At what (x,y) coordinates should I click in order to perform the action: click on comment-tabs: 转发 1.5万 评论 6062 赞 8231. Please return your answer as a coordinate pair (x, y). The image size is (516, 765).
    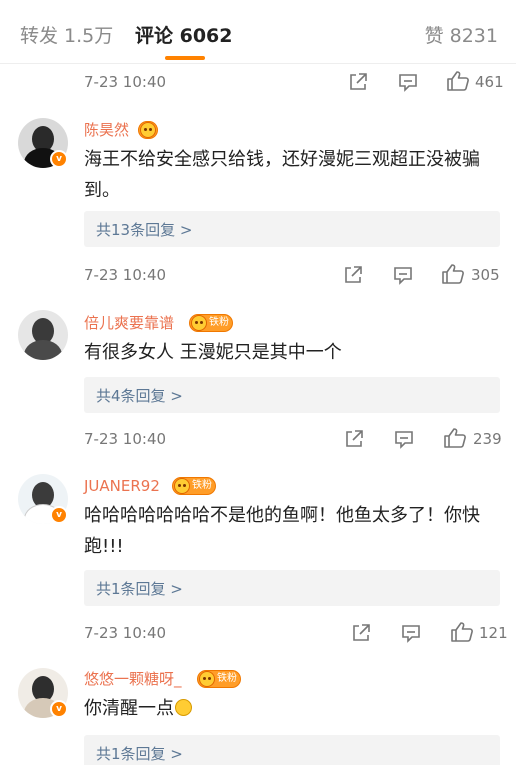
    Looking at the image, I should click on (258, 32).